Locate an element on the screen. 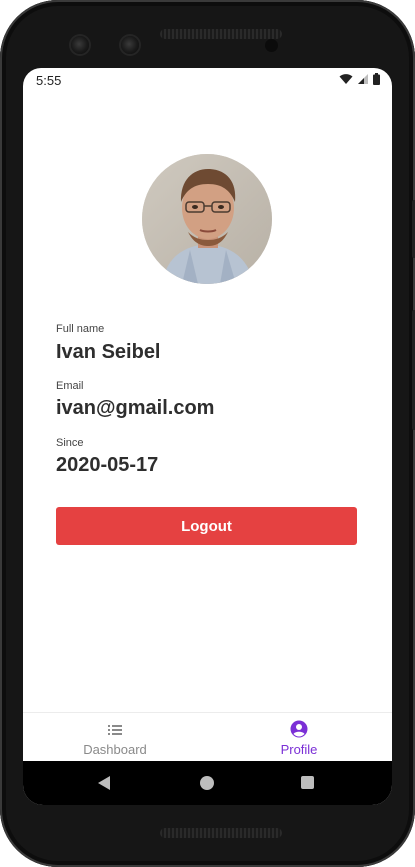 Image resolution: width=415 pixels, height=867 pixels. home-icon is located at coordinates (207, 783).